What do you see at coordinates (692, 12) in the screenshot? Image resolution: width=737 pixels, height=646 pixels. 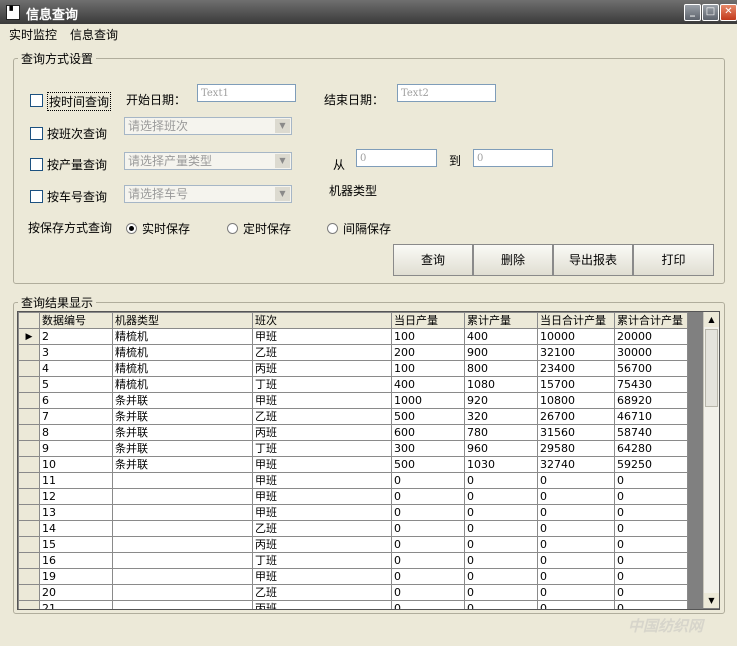 I see `minimize-icon: _` at bounding box center [692, 12].